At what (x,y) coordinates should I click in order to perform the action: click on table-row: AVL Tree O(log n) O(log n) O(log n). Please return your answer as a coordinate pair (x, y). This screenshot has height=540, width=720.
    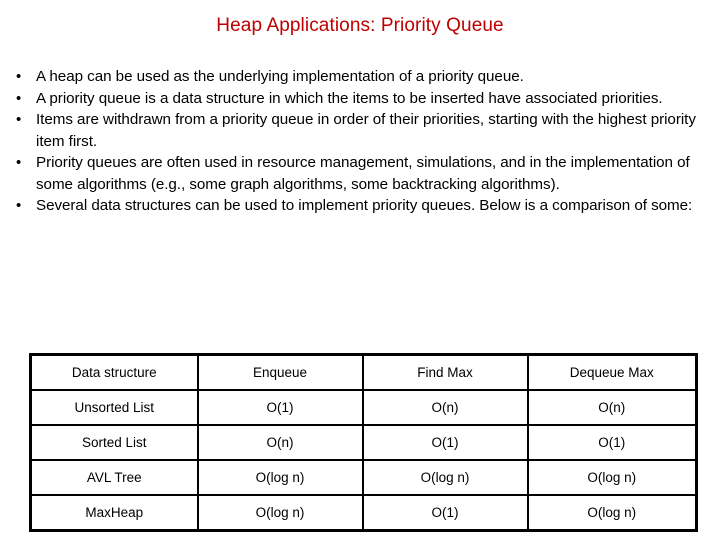
    Looking at the image, I should click on (363, 477).